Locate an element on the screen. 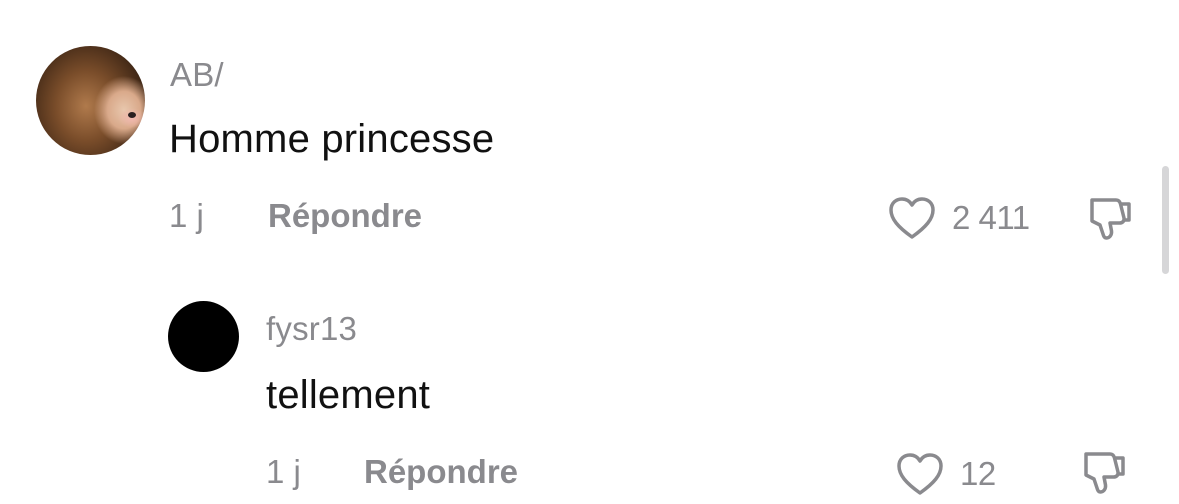 The height and width of the screenshot is (504, 1179). comment-text: Homme princesse is located at coordinates (332, 139).